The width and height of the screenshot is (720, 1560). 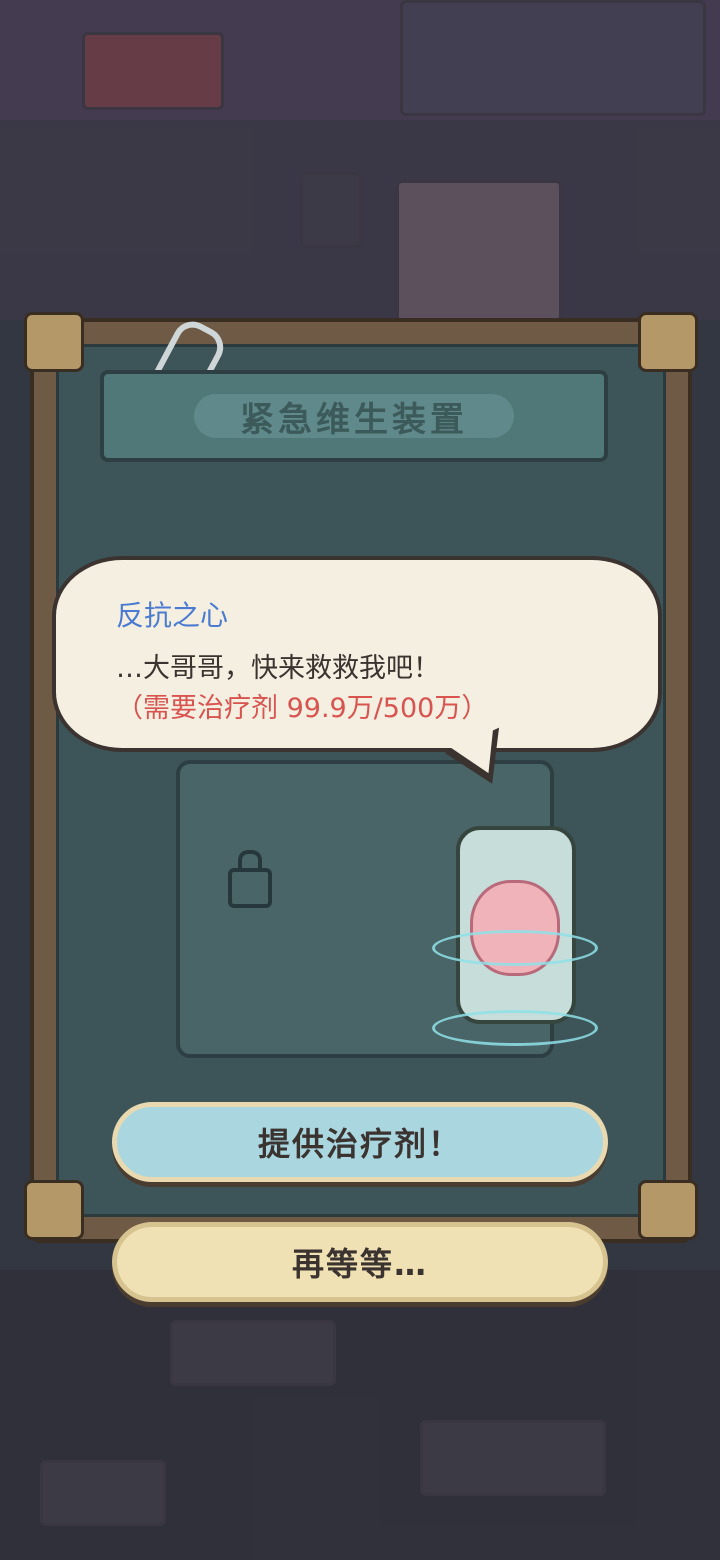 What do you see at coordinates (278, 668) in the screenshot?
I see `dialog-message: …大哥哥，快来救救我吧！` at bounding box center [278, 668].